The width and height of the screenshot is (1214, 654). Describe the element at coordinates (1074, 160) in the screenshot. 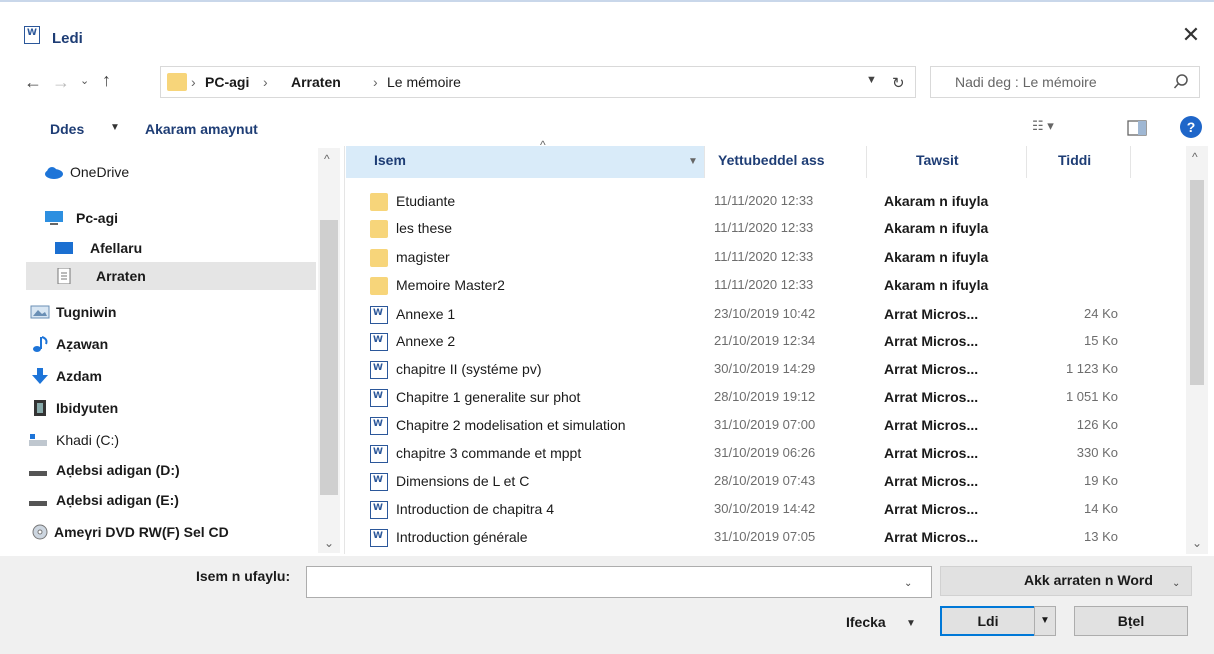

I see `column-header-size: Tiddi` at that location.